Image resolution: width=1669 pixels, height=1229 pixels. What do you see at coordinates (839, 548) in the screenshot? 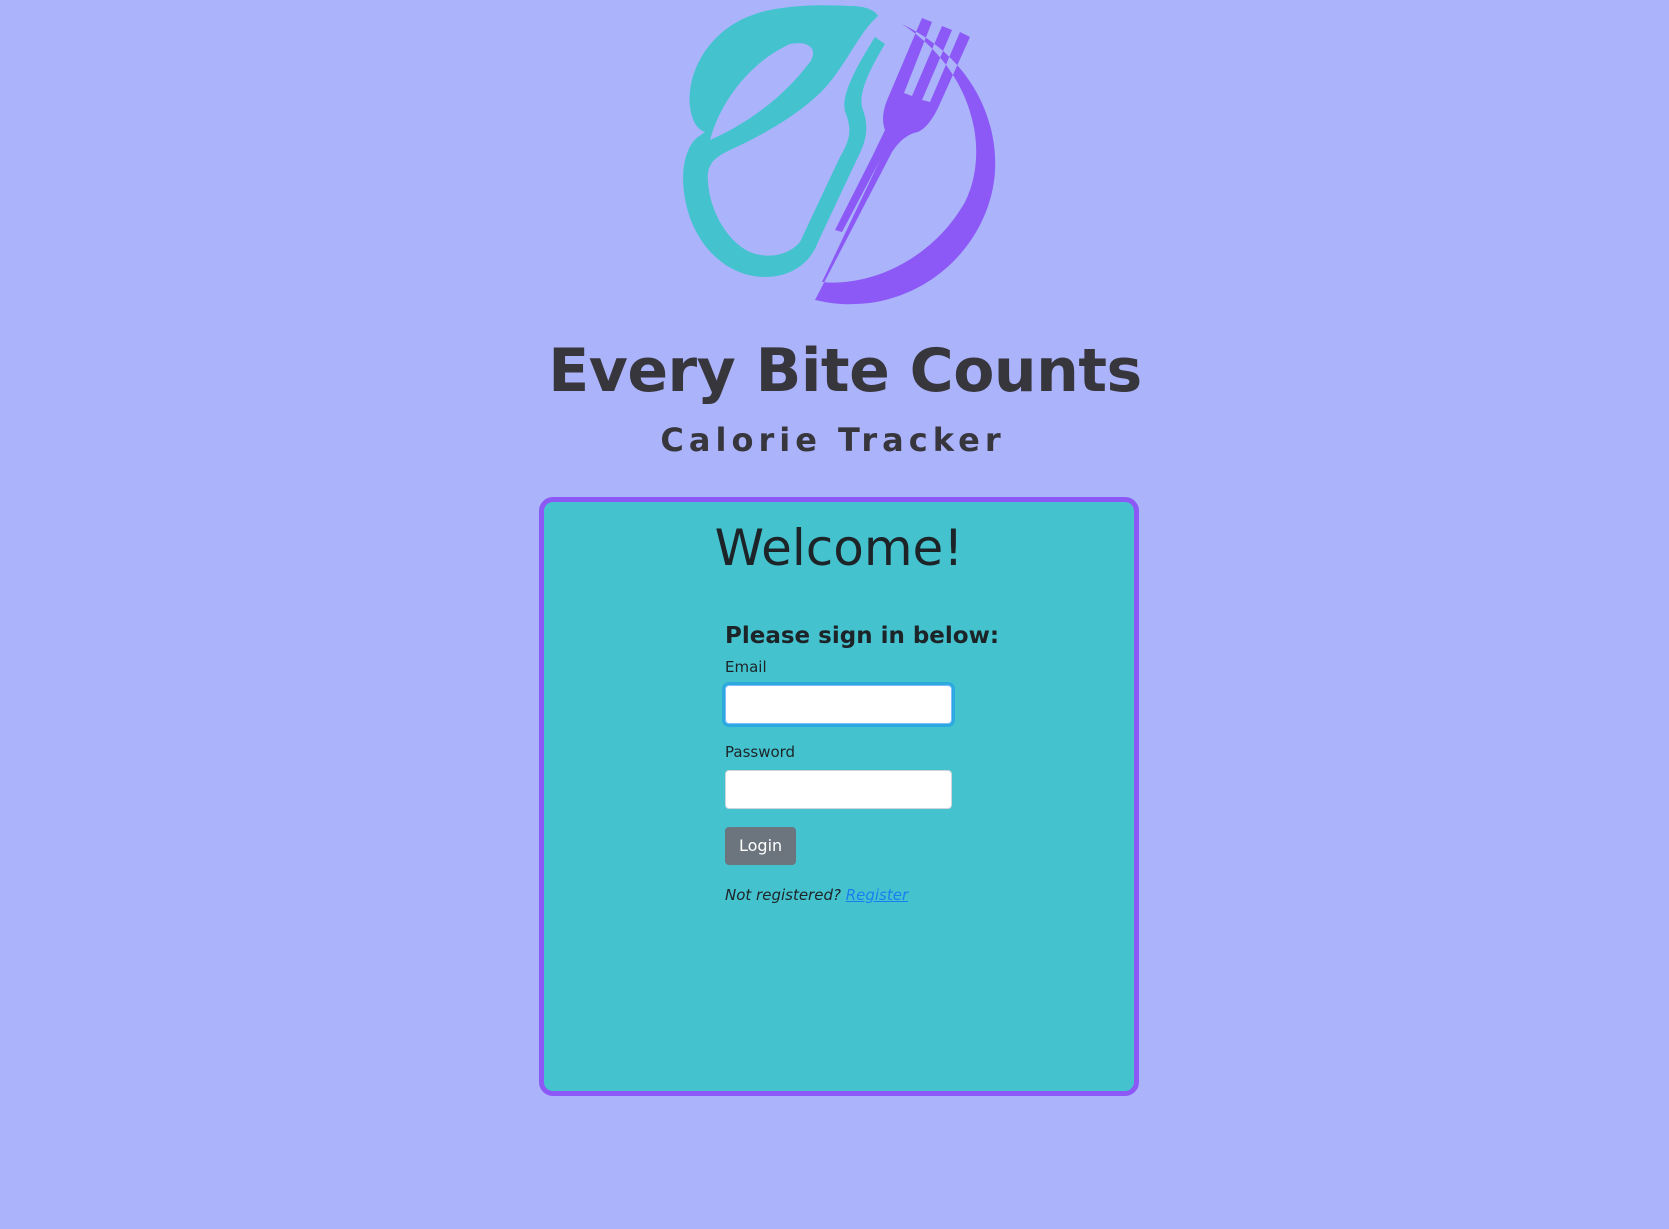
I see `welcome-heading: Welcome!` at bounding box center [839, 548].